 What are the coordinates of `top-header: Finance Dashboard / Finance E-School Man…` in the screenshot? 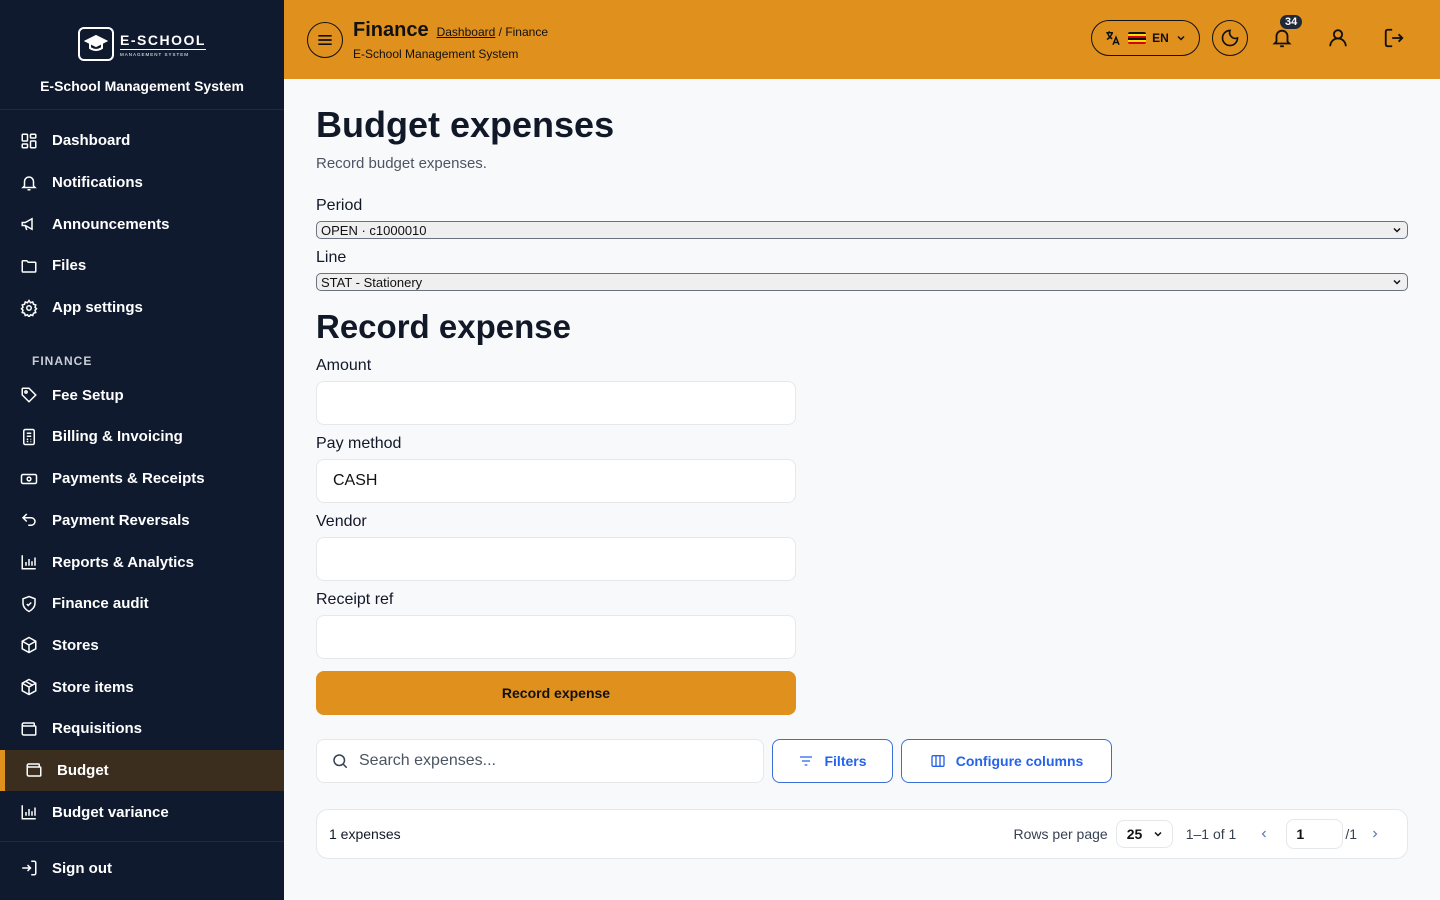 It's located at (862, 39).